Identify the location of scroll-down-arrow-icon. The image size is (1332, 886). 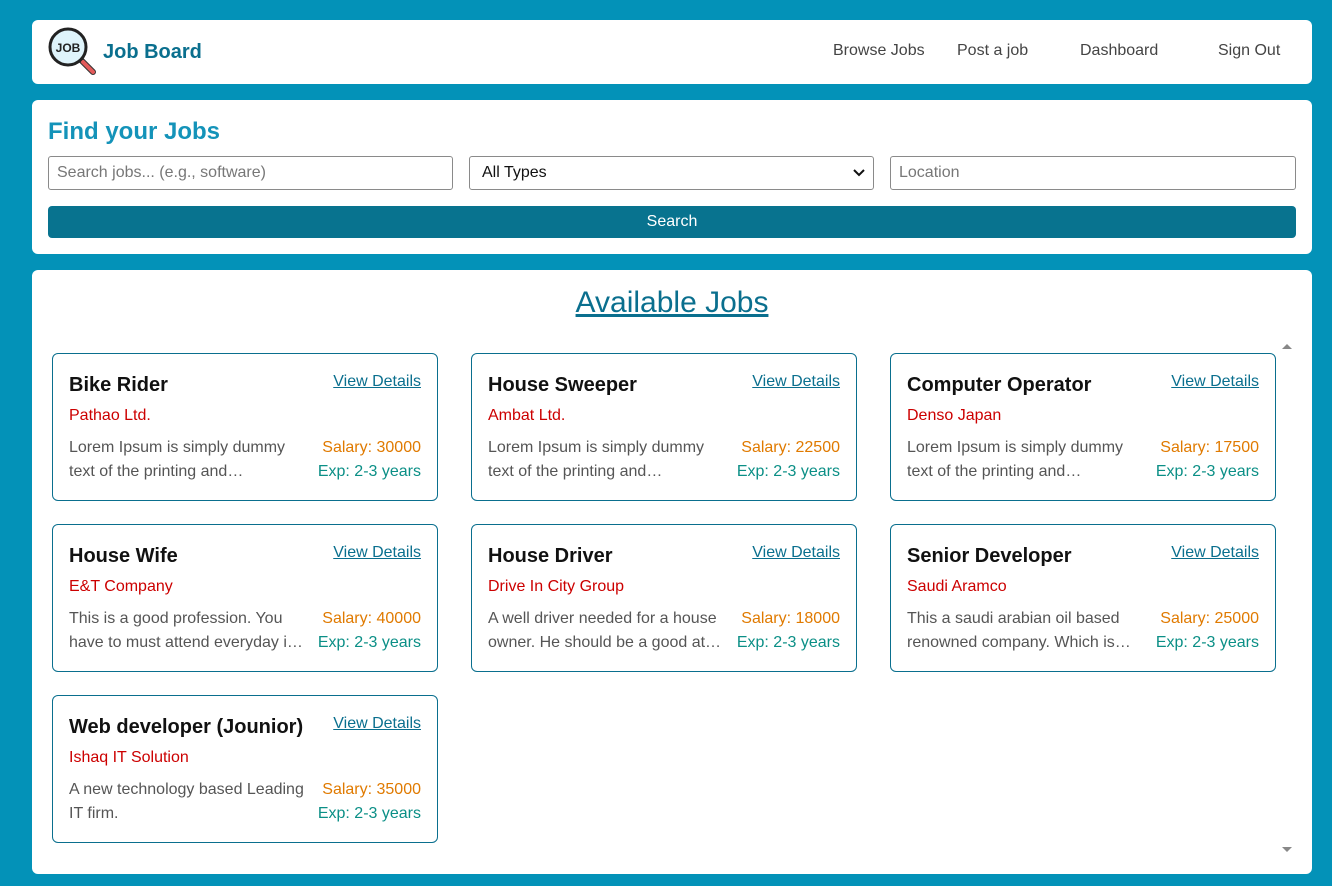
(1287, 849).